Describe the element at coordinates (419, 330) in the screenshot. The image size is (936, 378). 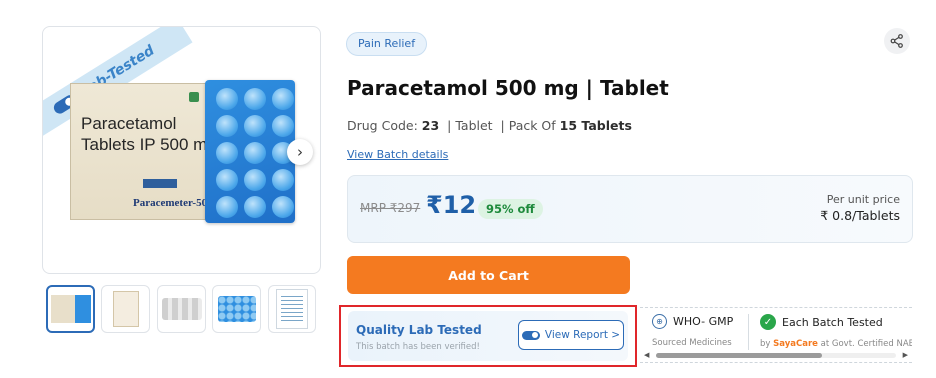
I see `quality-lab-title: Quality Lab Tested` at that location.